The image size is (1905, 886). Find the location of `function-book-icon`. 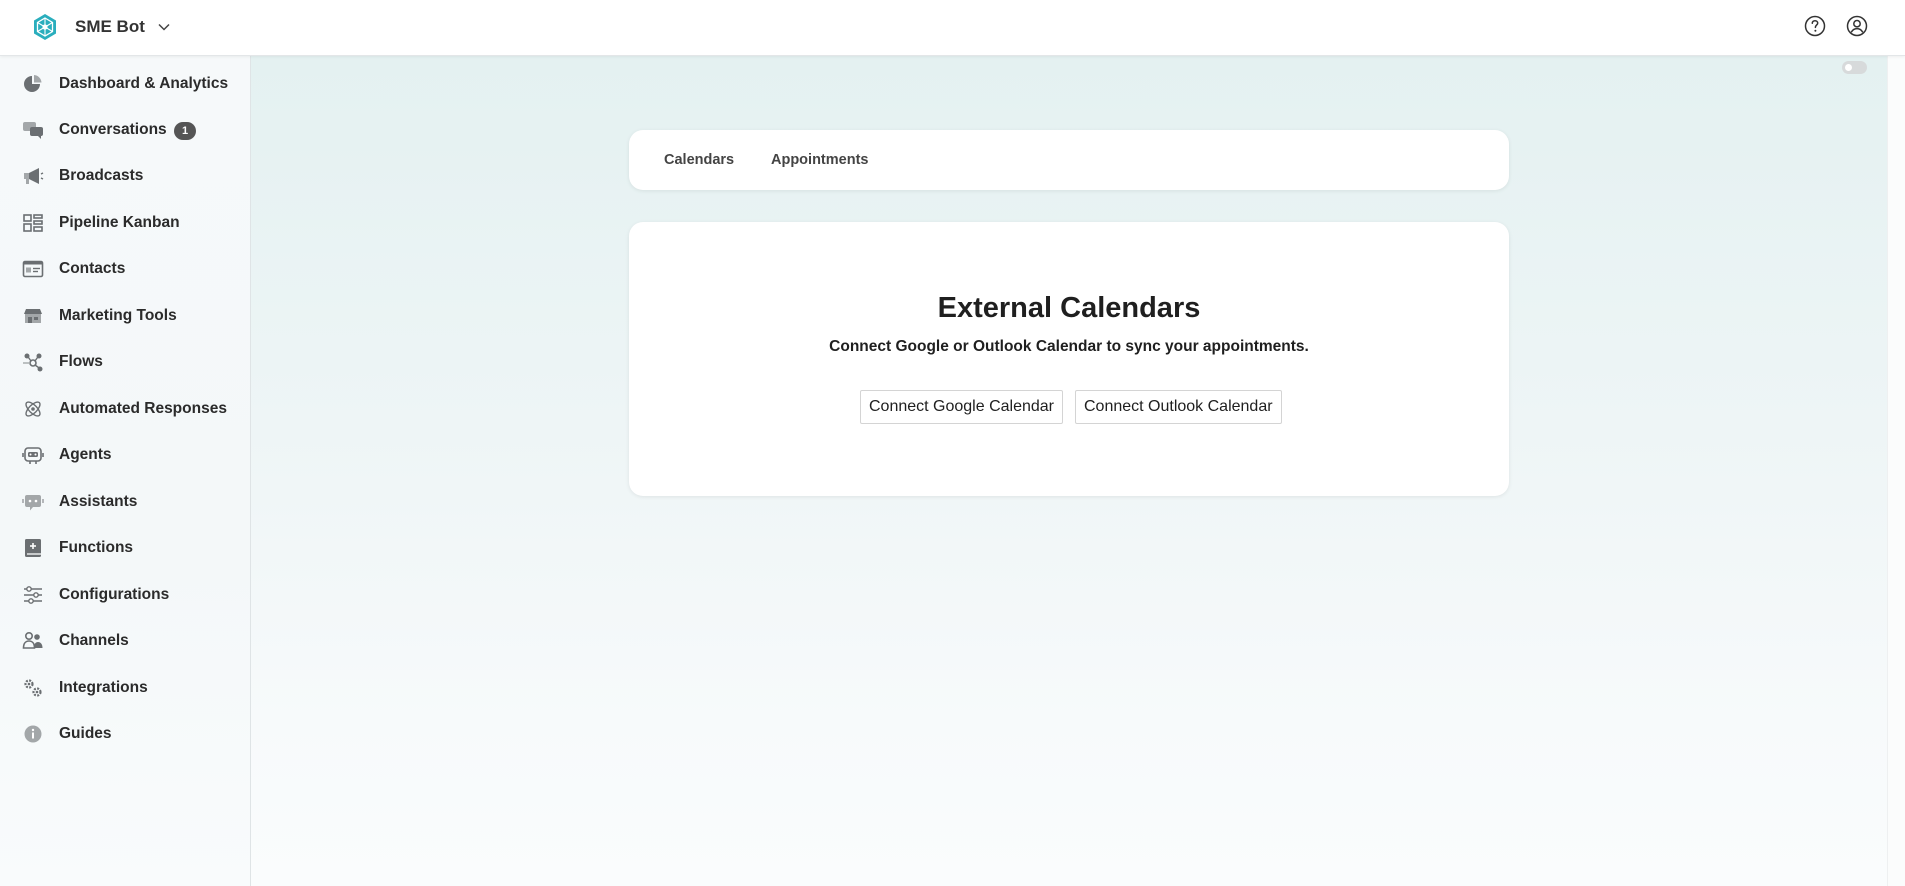

function-book-icon is located at coordinates (33, 548).